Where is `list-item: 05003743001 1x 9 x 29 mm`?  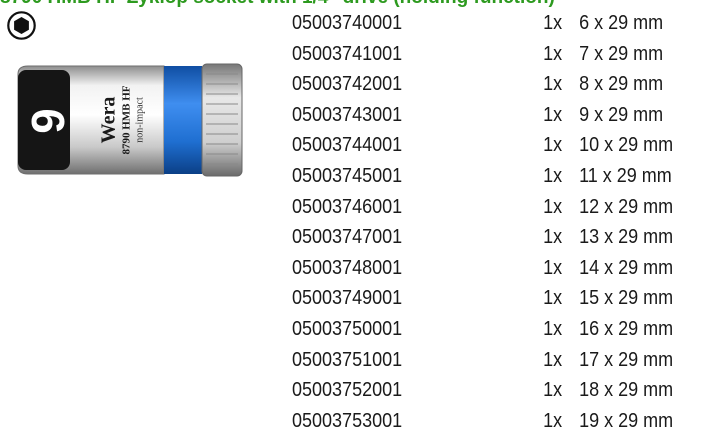
list-item: 05003743001 1x 9 x 29 mm is located at coordinates (478, 115).